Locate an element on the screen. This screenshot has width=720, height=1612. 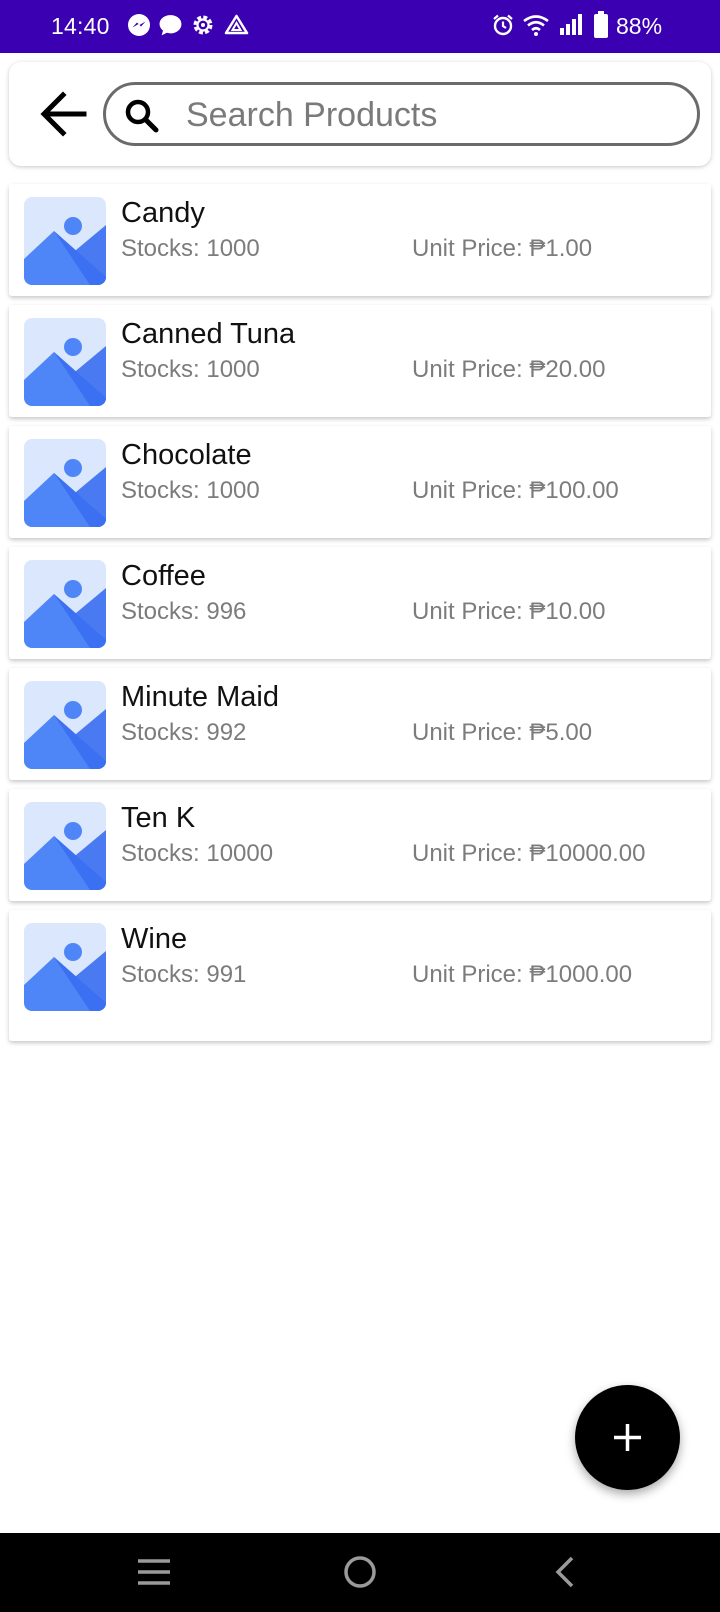
product-name: Ten K is located at coordinates (158, 818).